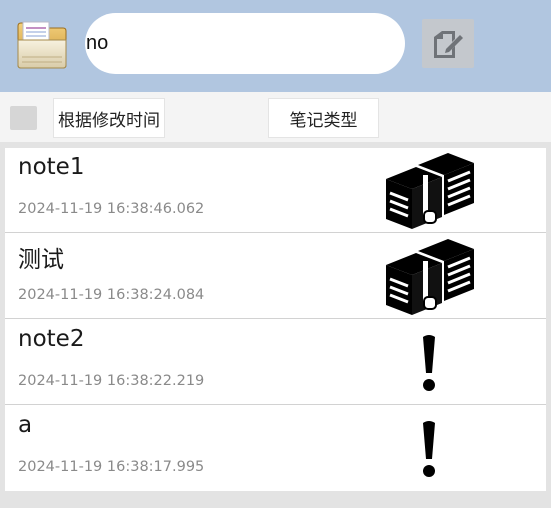 This screenshot has width=551, height=508. I want to click on sort-by-modified-button: 根据修改时间, so click(109, 118).